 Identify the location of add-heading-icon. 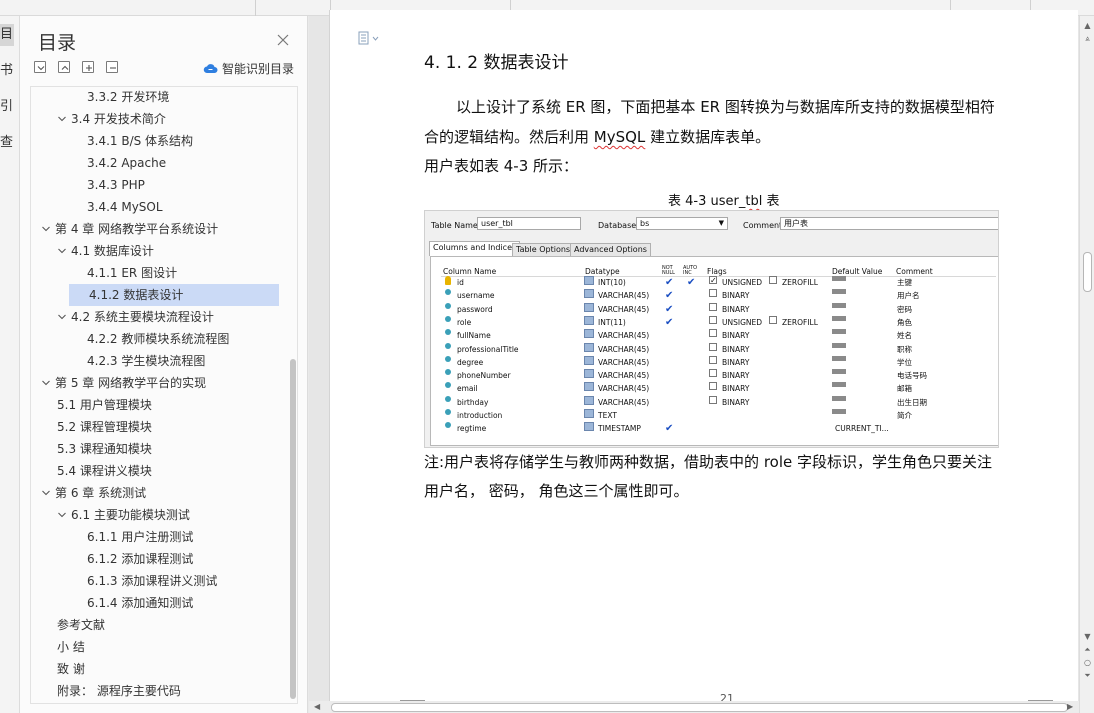
(88, 67).